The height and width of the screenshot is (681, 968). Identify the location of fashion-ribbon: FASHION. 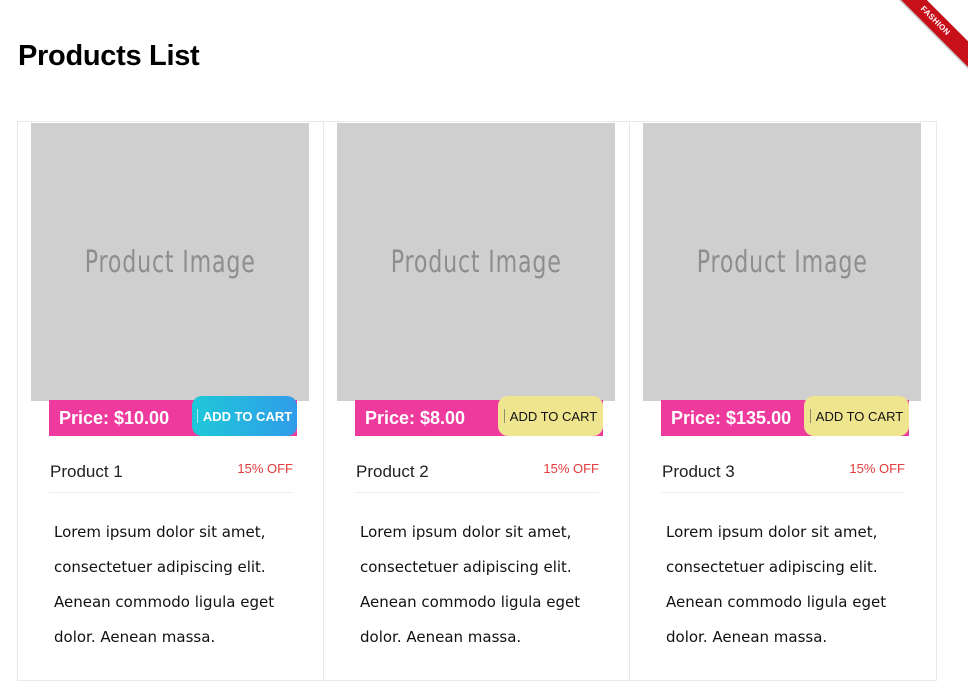
(933, 35).